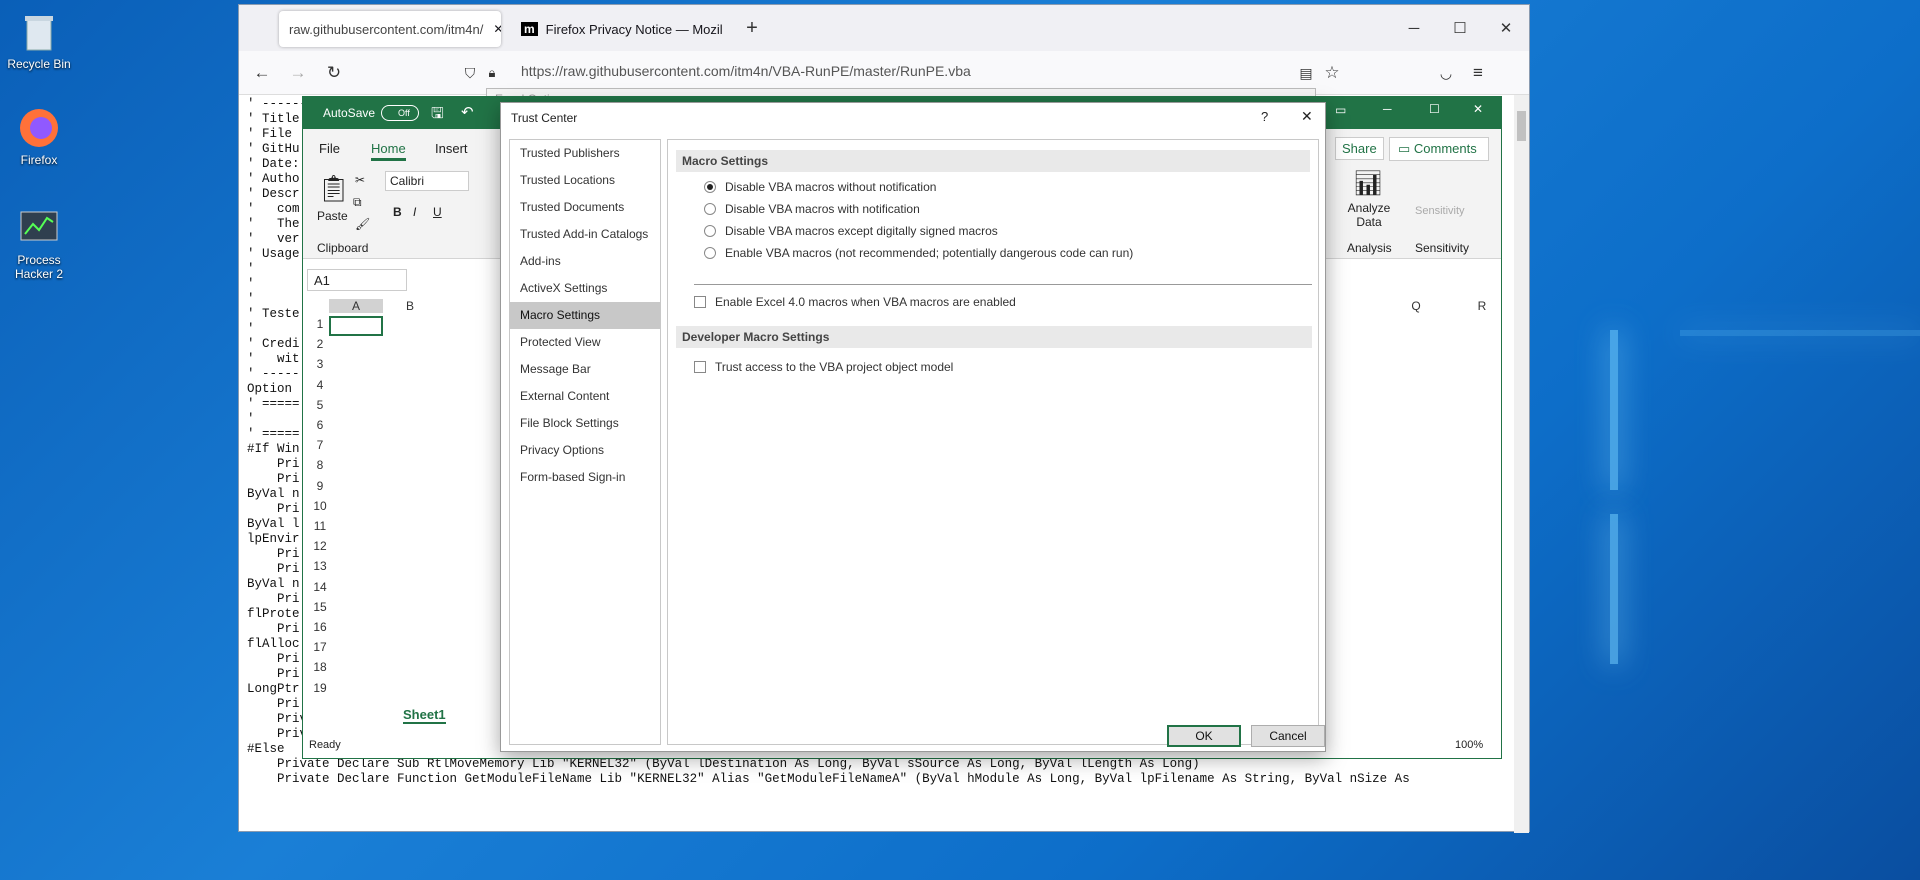 Image resolution: width=1920 pixels, height=880 pixels. I want to click on row-header: 12, so click(320, 546).